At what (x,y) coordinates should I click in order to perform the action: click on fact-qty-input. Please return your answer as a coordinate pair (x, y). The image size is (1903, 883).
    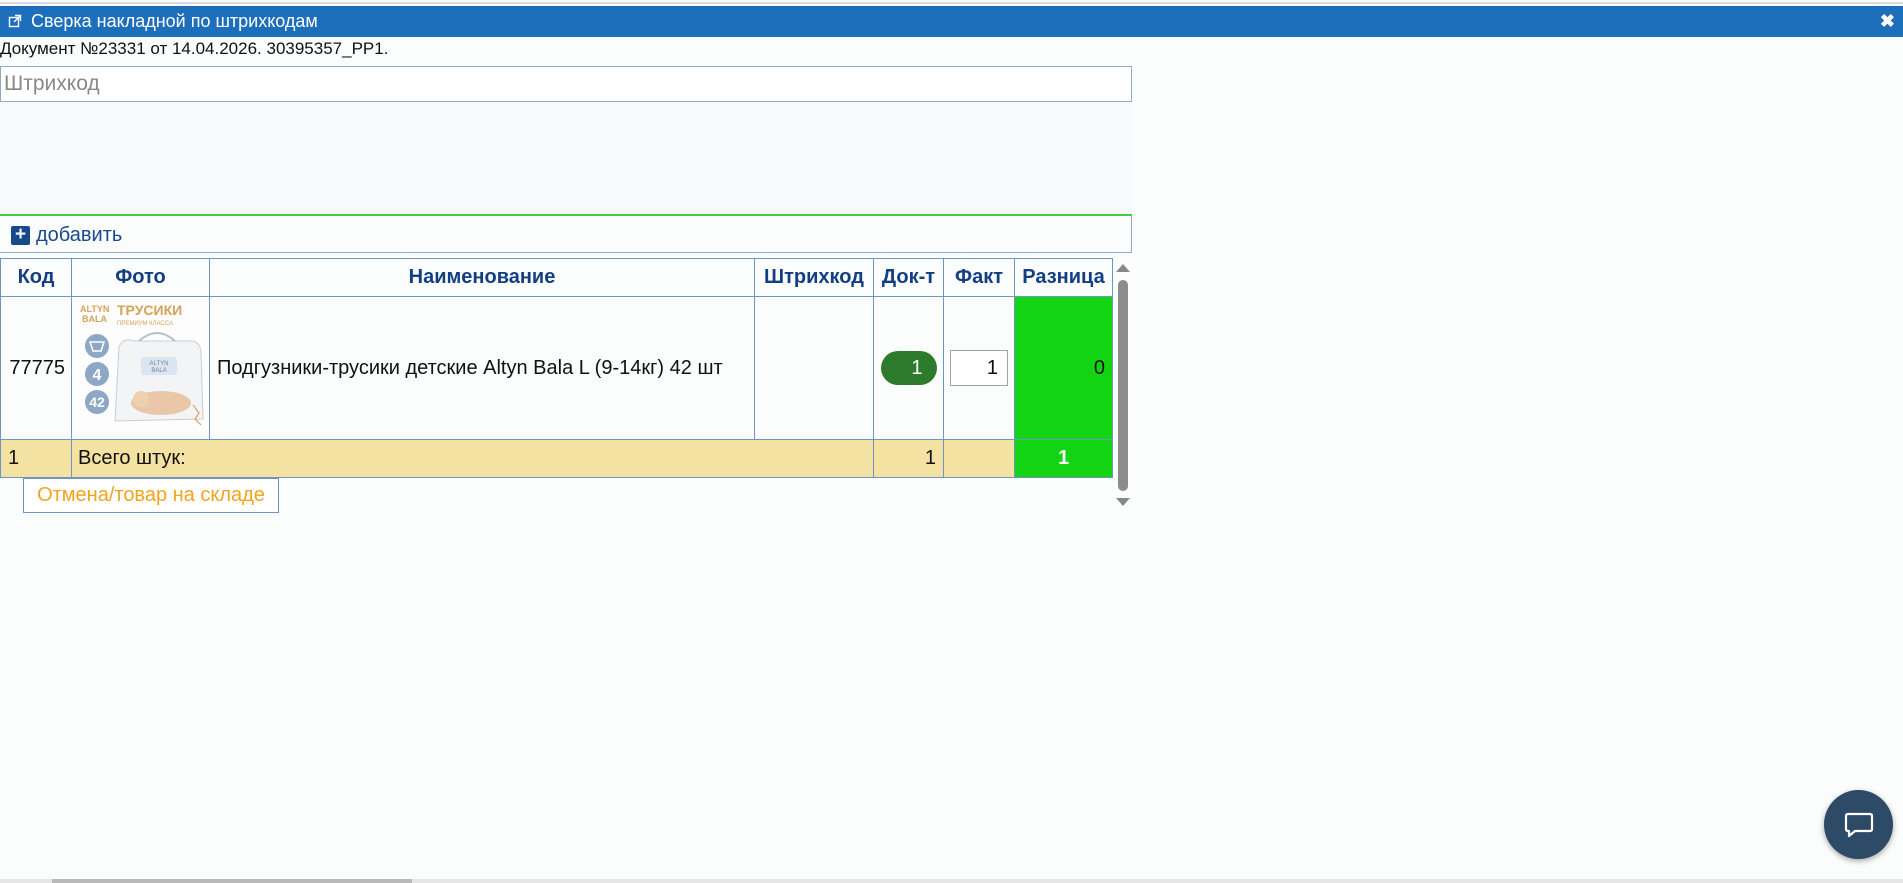
    Looking at the image, I should click on (979, 368).